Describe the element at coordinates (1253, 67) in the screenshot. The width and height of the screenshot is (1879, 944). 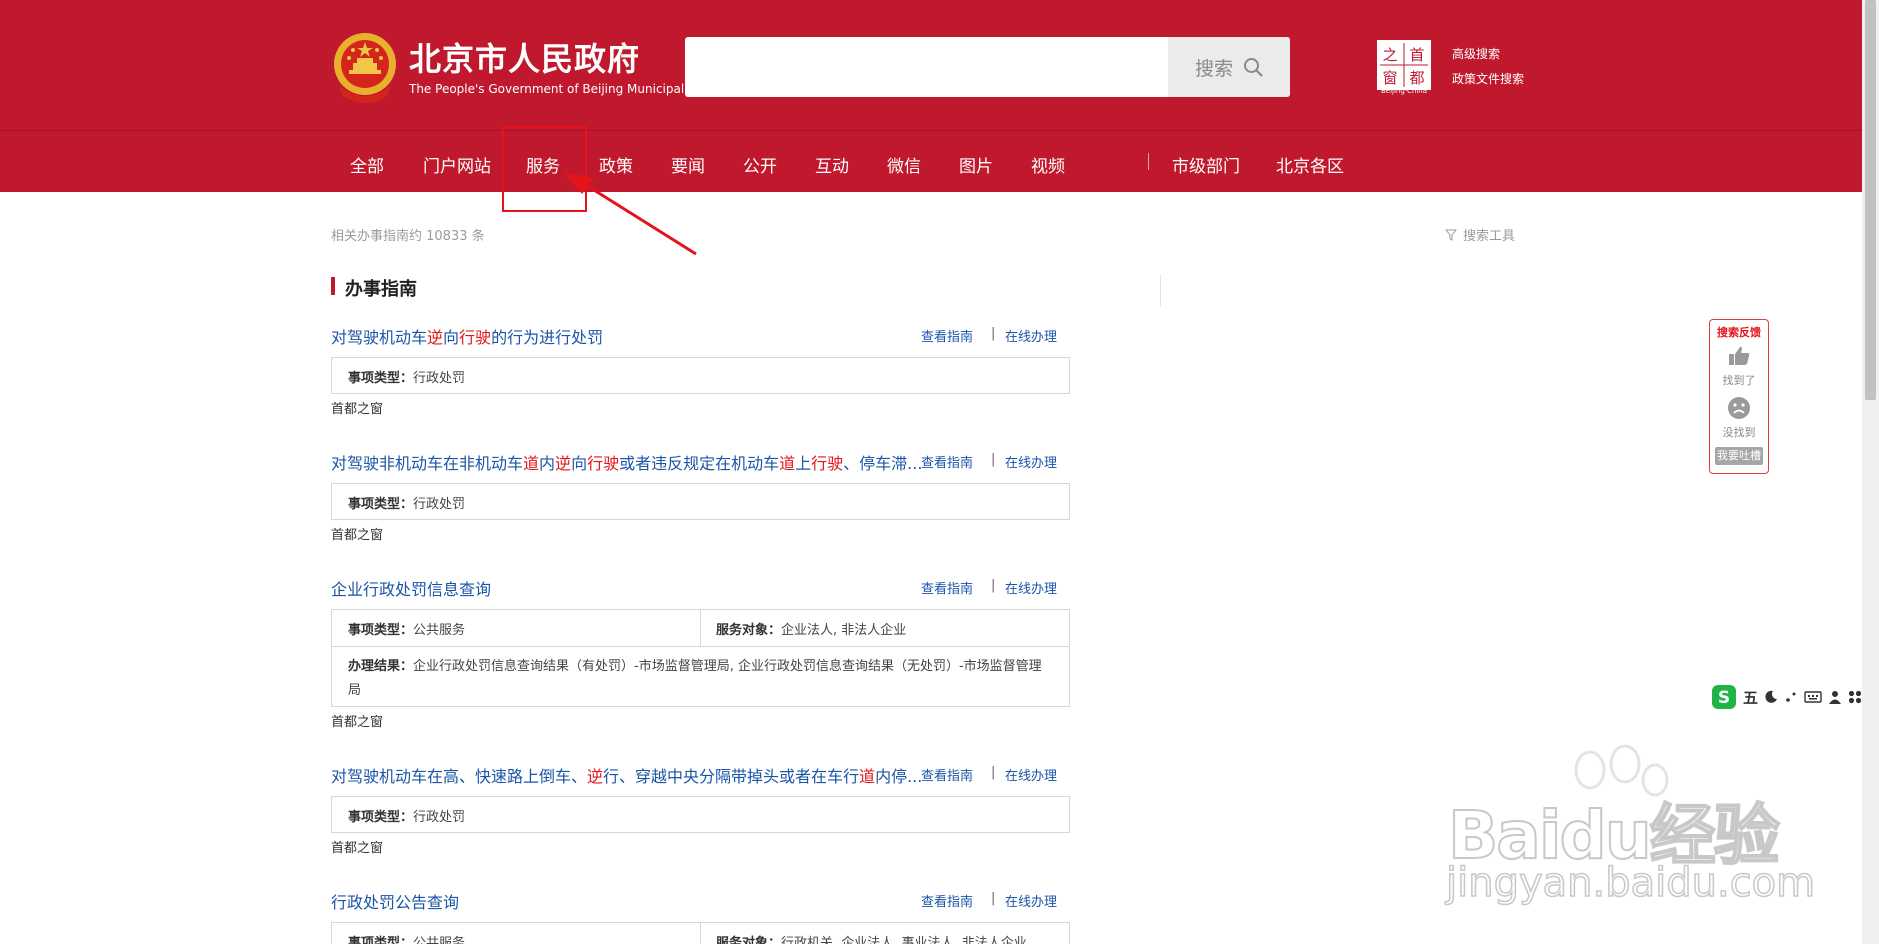
I see `search-icon` at that location.